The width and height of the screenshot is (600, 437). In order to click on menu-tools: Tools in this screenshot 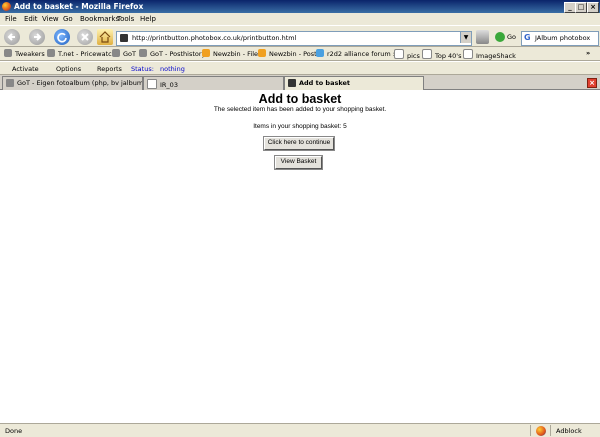, I will do `click(125, 19)`.